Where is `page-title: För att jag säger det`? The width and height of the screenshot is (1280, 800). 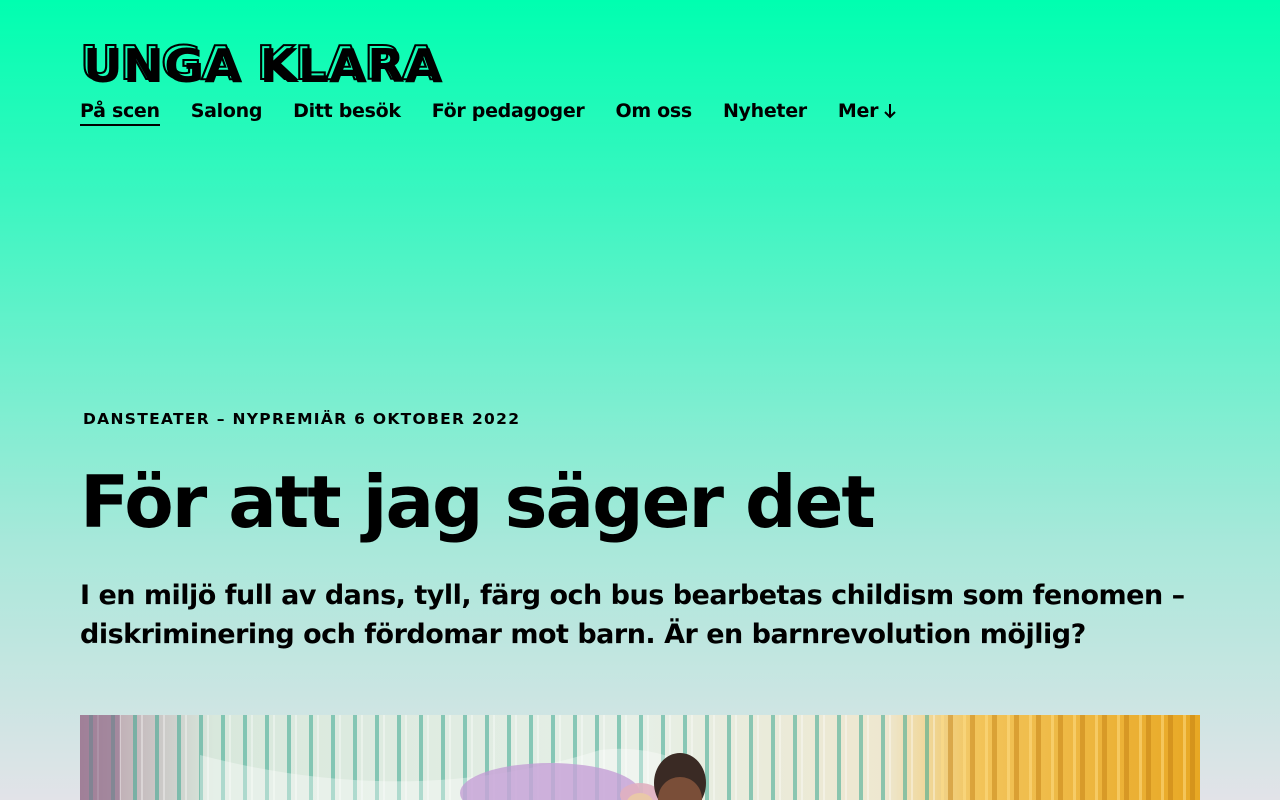
page-title: För att jag säger det is located at coordinates (478, 502).